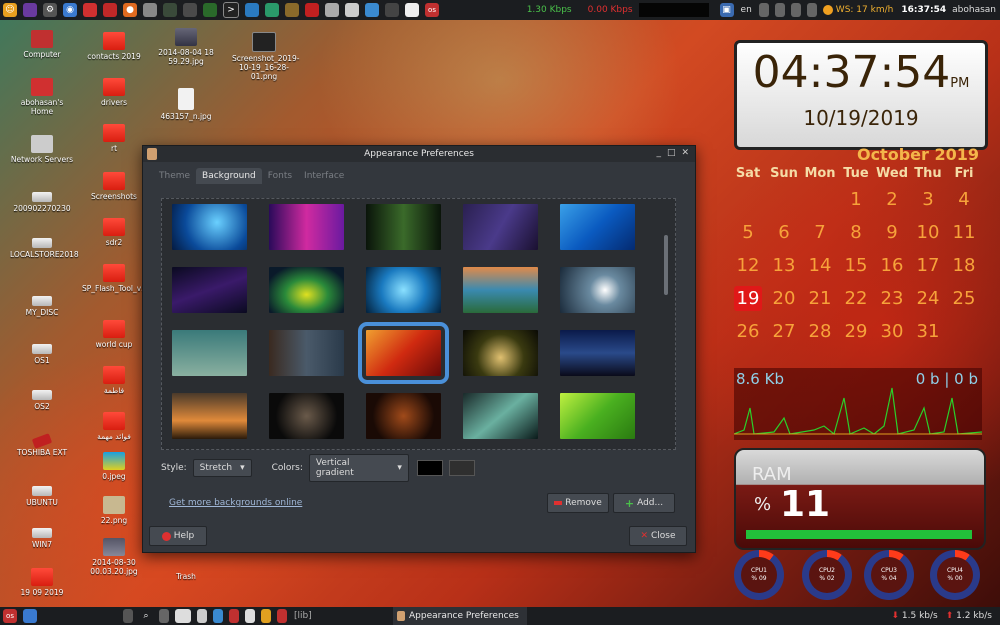 The width and height of the screenshot is (1000, 625). What do you see at coordinates (282, 616) in the screenshot?
I see `folder-icon` at bounding box center [282, 616].